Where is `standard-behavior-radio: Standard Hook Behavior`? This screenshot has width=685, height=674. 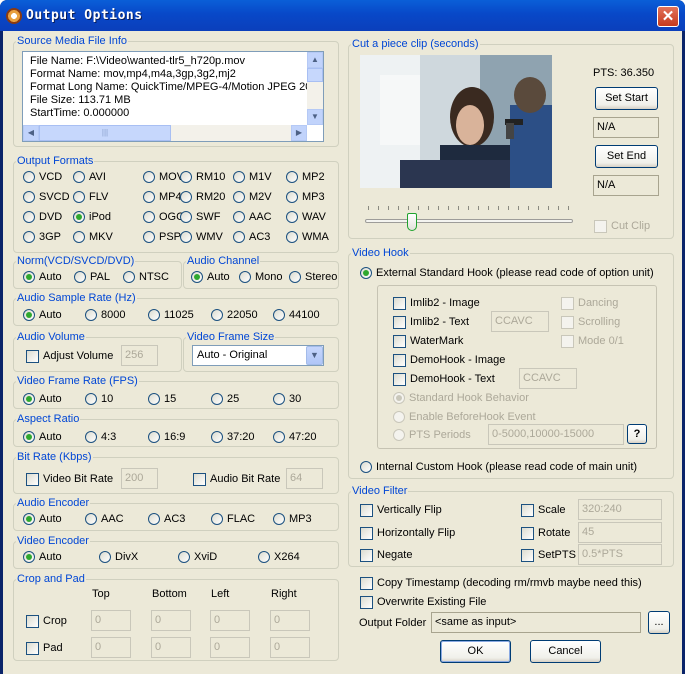 standard-behavior-radio: Standard Hook Behavior is located at coordinates (461, 398).